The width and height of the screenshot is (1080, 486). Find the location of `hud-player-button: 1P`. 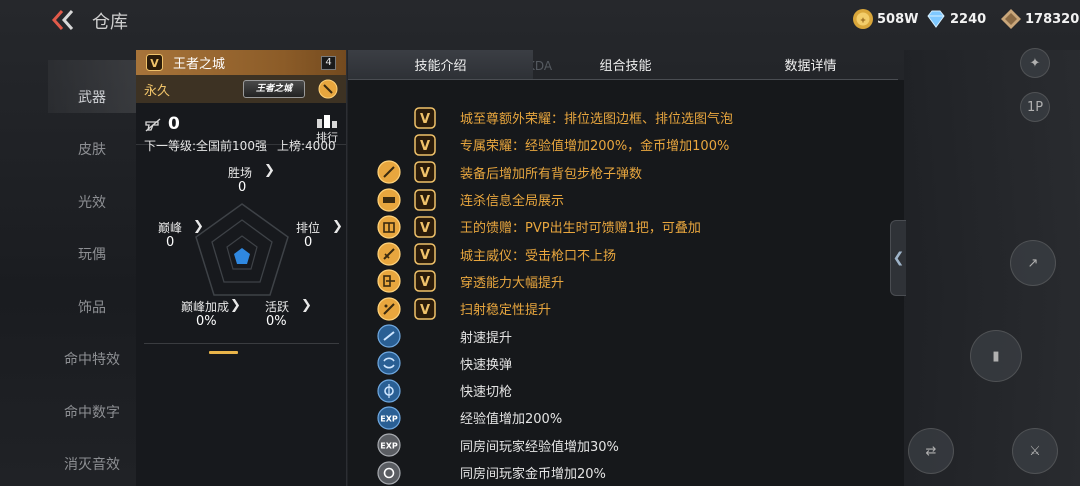

hud-player-button: 1P is located at coordinates (1035, 107).